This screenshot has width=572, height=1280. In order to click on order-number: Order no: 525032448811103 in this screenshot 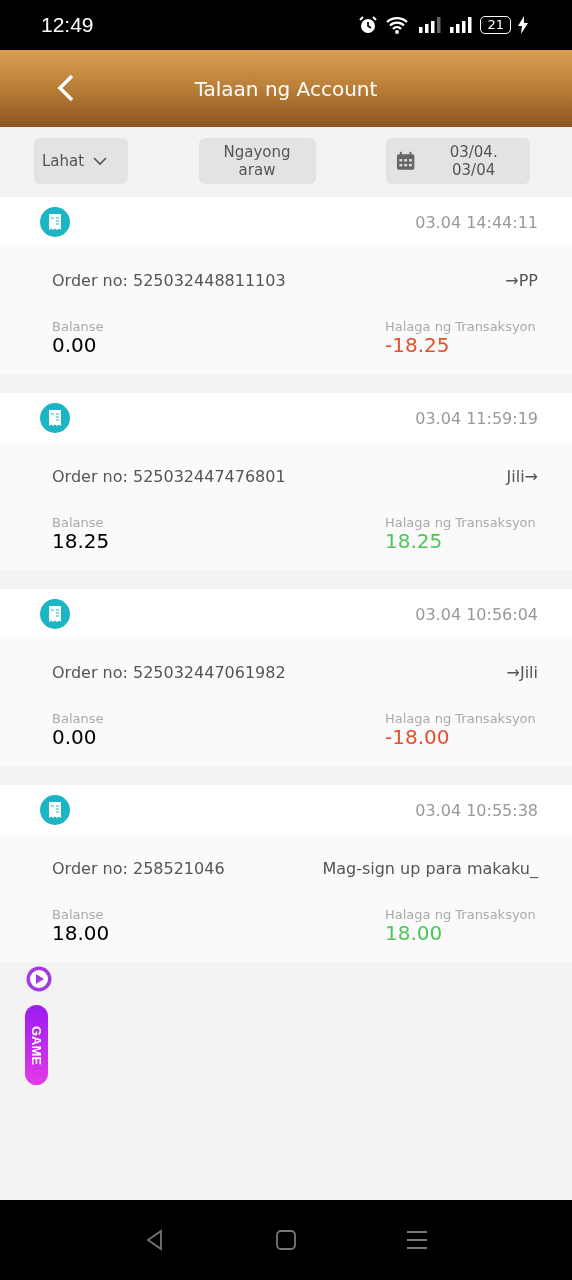, I will do `click(169, 280)`.